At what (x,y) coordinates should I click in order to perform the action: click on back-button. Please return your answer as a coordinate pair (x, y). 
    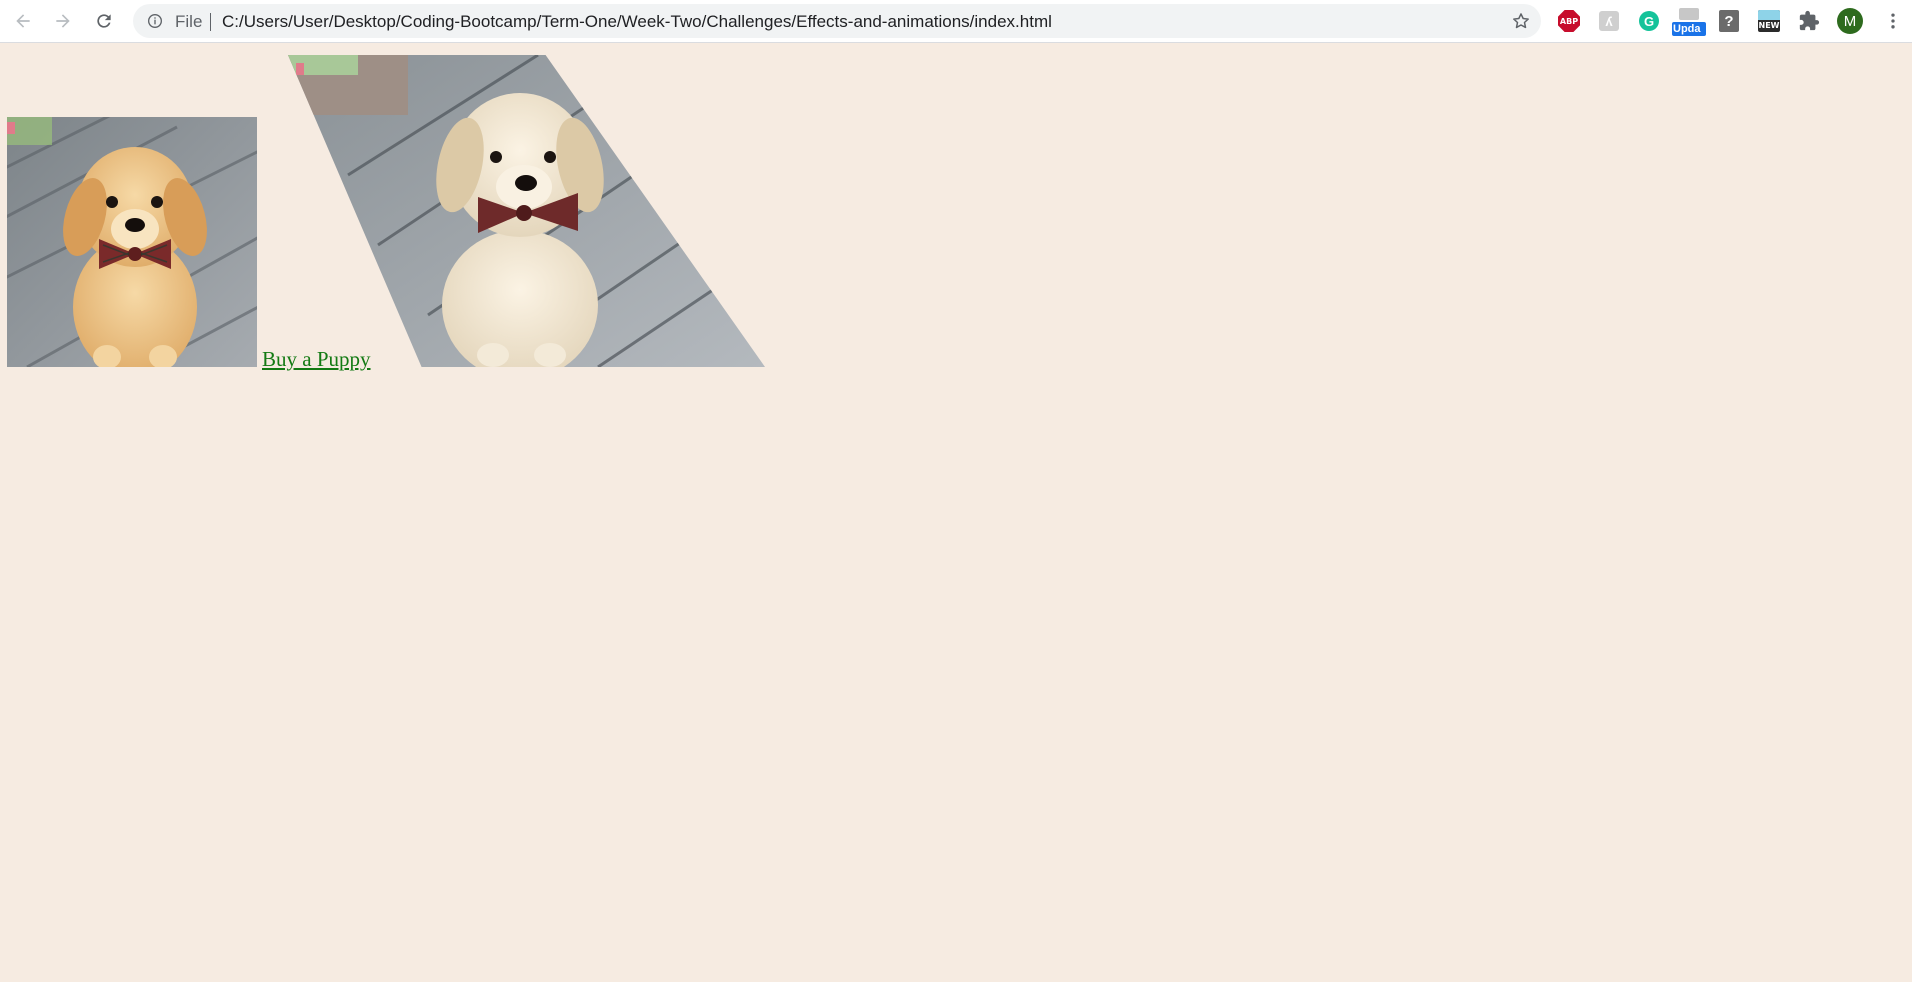
    Looking at the image, I should click on (23, 21).